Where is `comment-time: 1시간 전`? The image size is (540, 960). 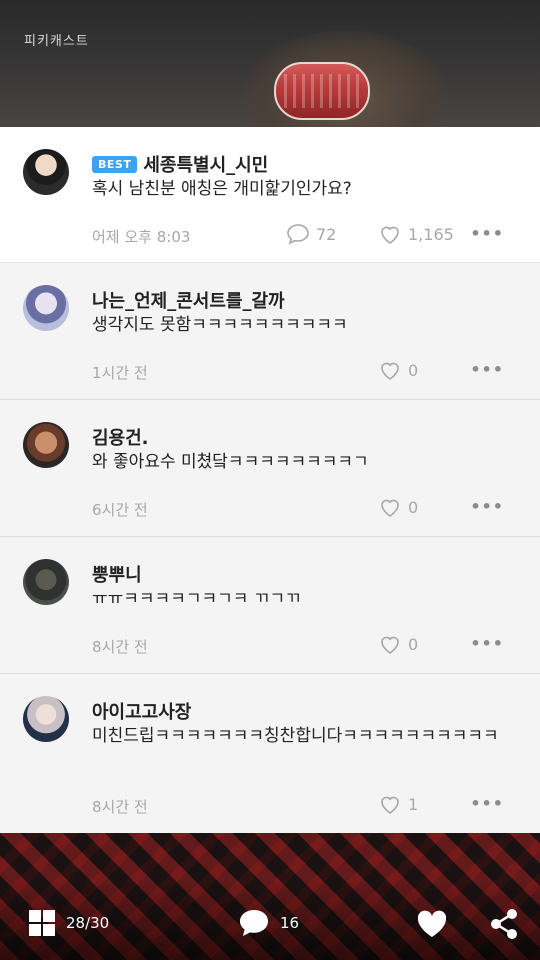 comment-time: 1시간 전 is located at coordinates (120, 373).